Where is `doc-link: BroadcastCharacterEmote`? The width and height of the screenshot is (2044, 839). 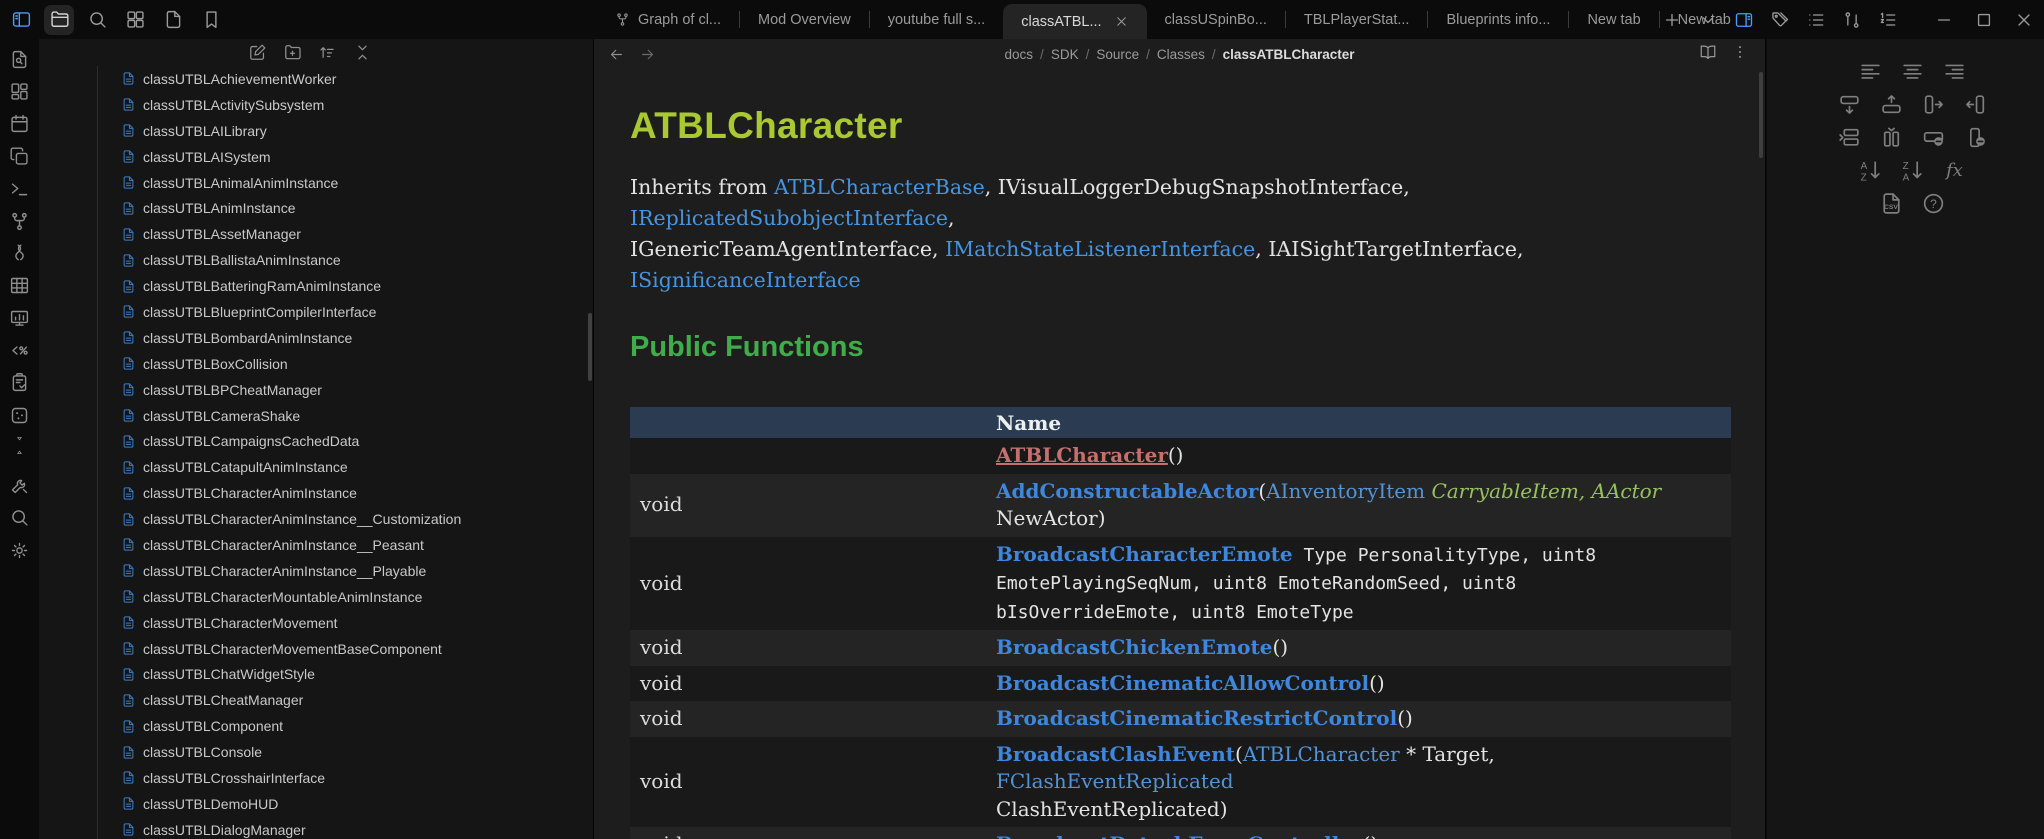
doc-link: BroadcastCharacterEmote is located at coordinates (1144, 554).